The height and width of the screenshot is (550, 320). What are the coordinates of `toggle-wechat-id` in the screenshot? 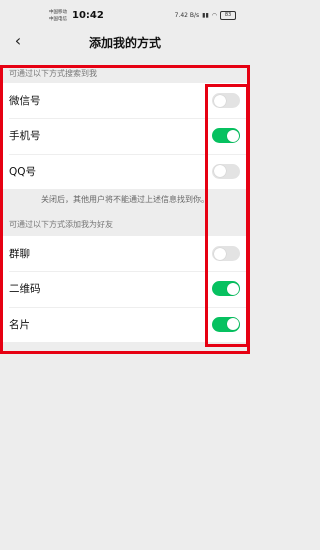 It's located at (226, 100).